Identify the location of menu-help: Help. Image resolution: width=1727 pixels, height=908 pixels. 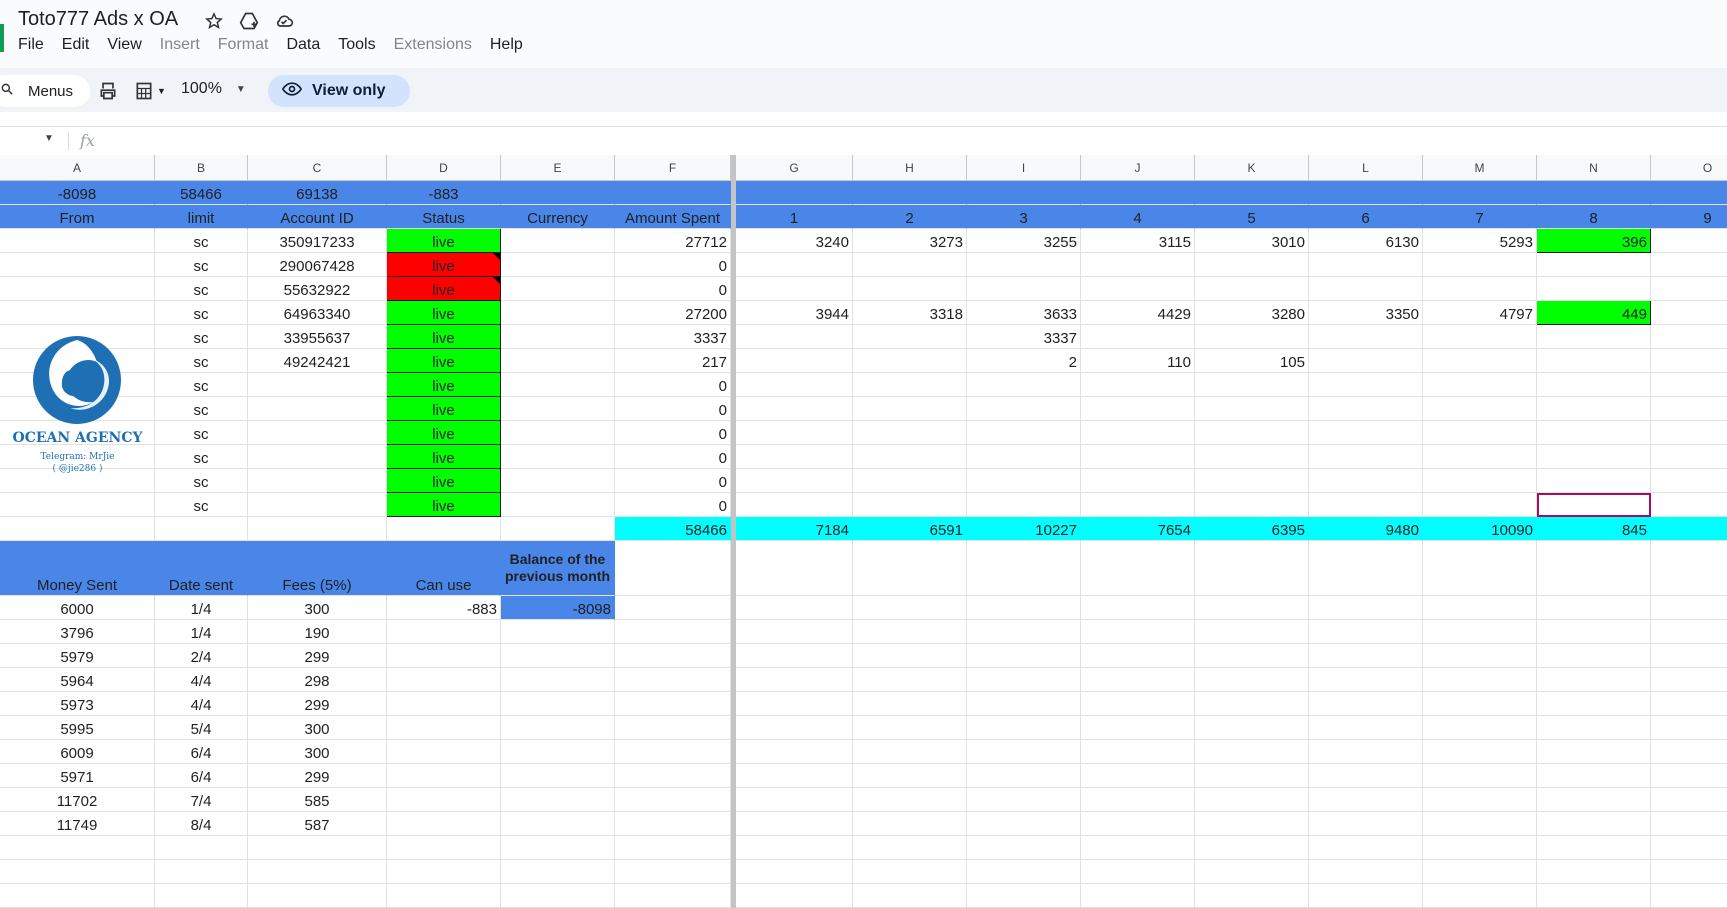
(506, 45).